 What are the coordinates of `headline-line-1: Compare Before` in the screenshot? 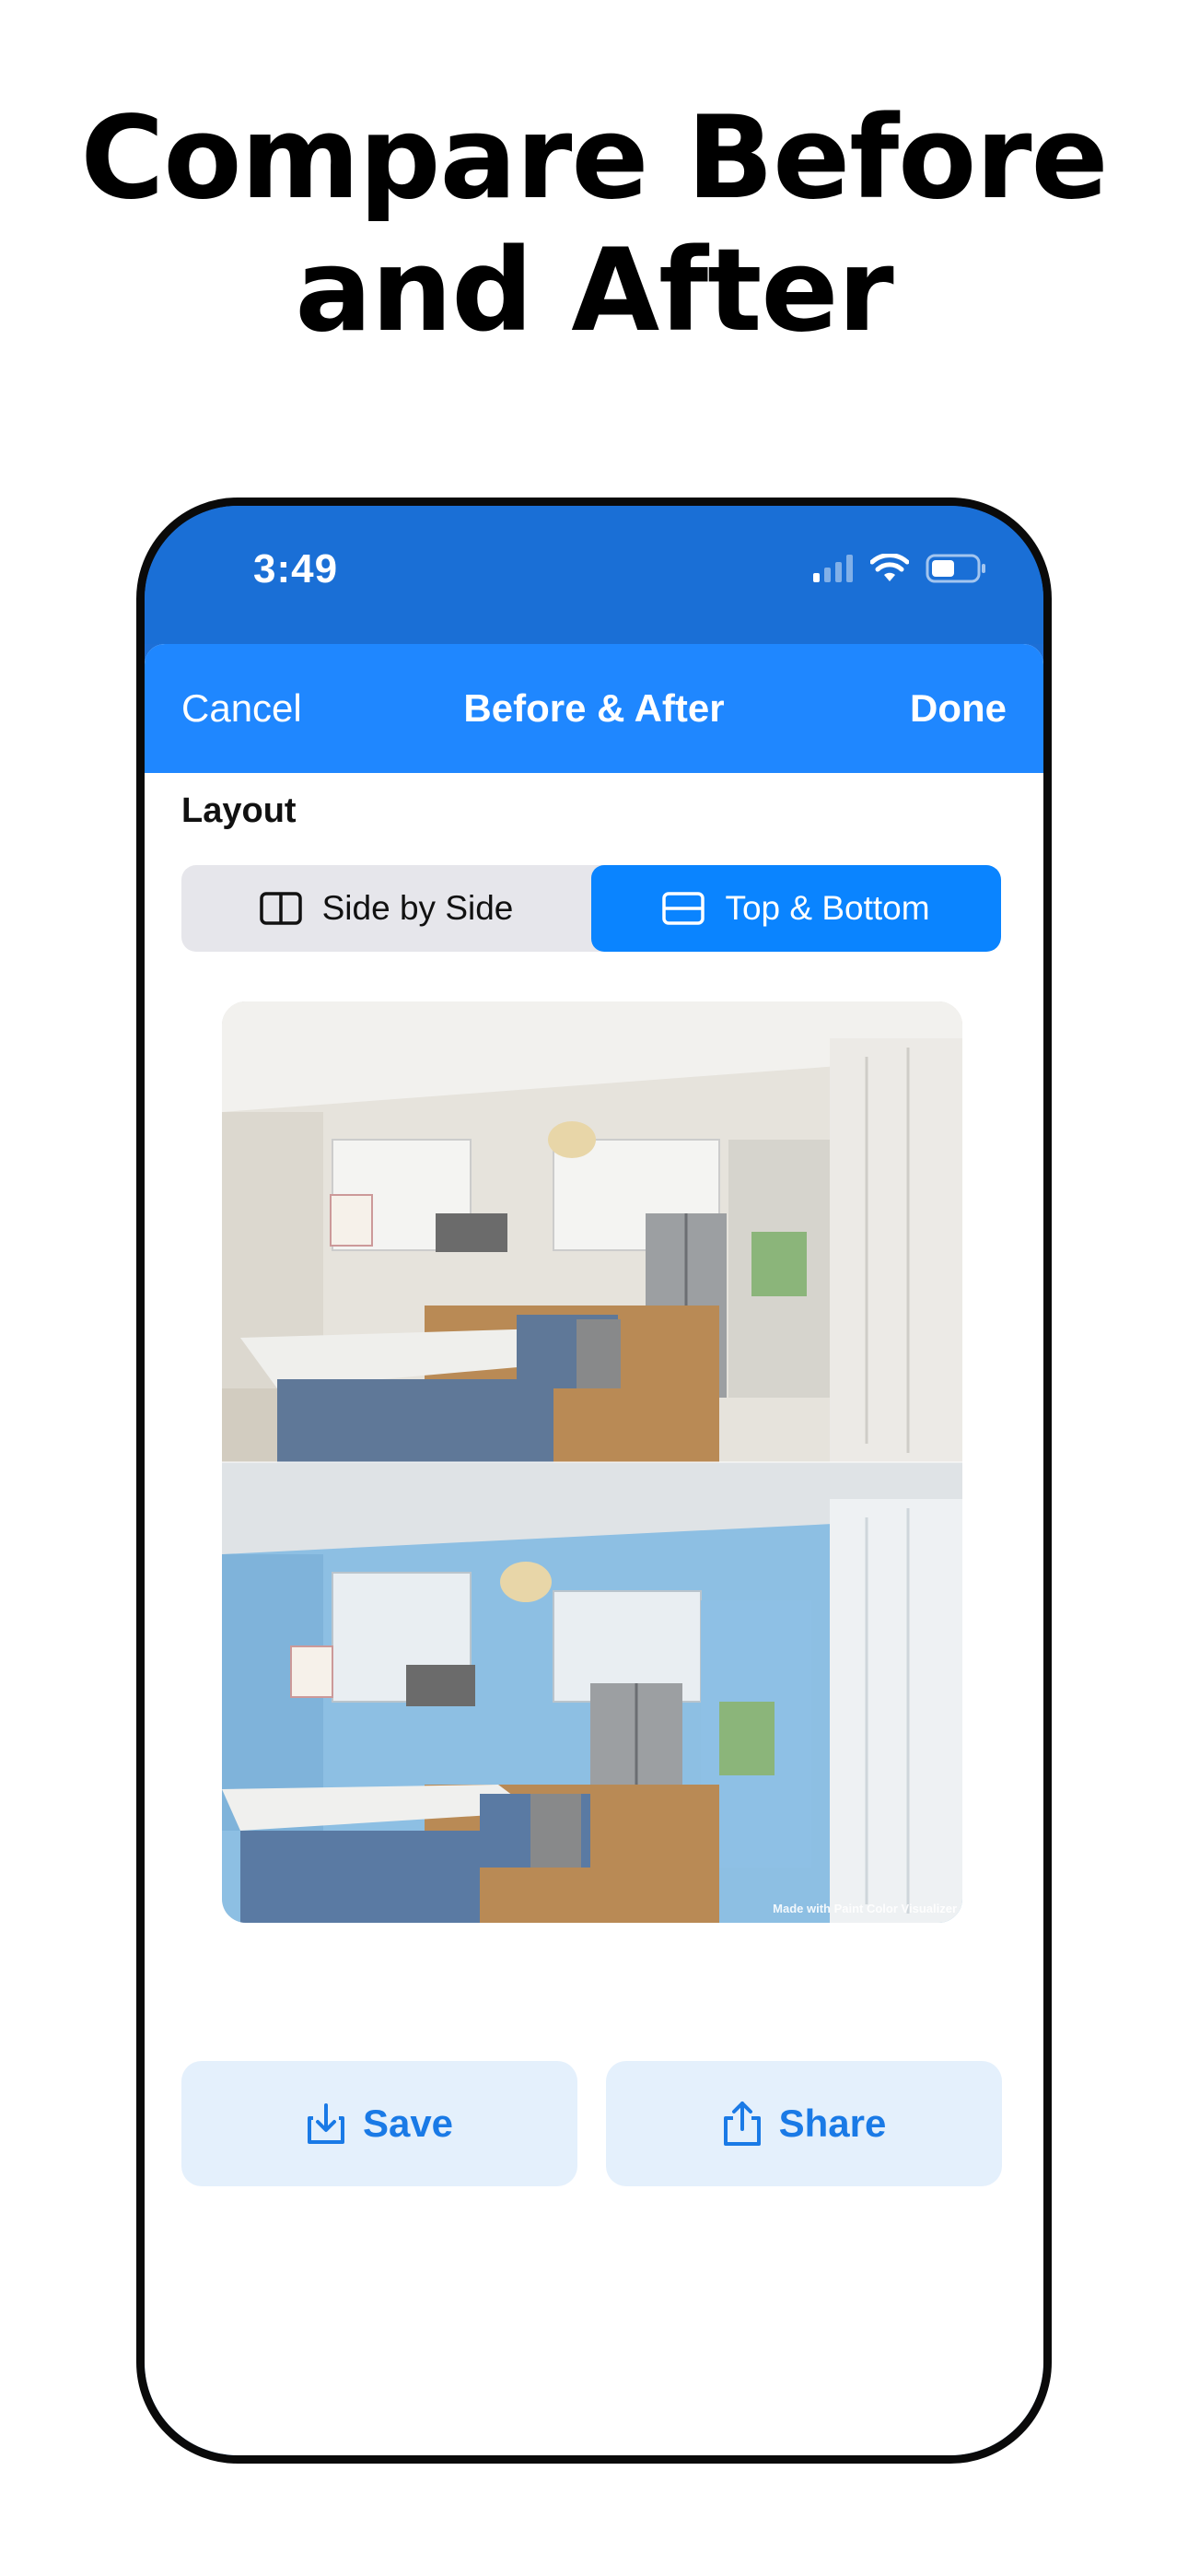 It's located at (594, 158).